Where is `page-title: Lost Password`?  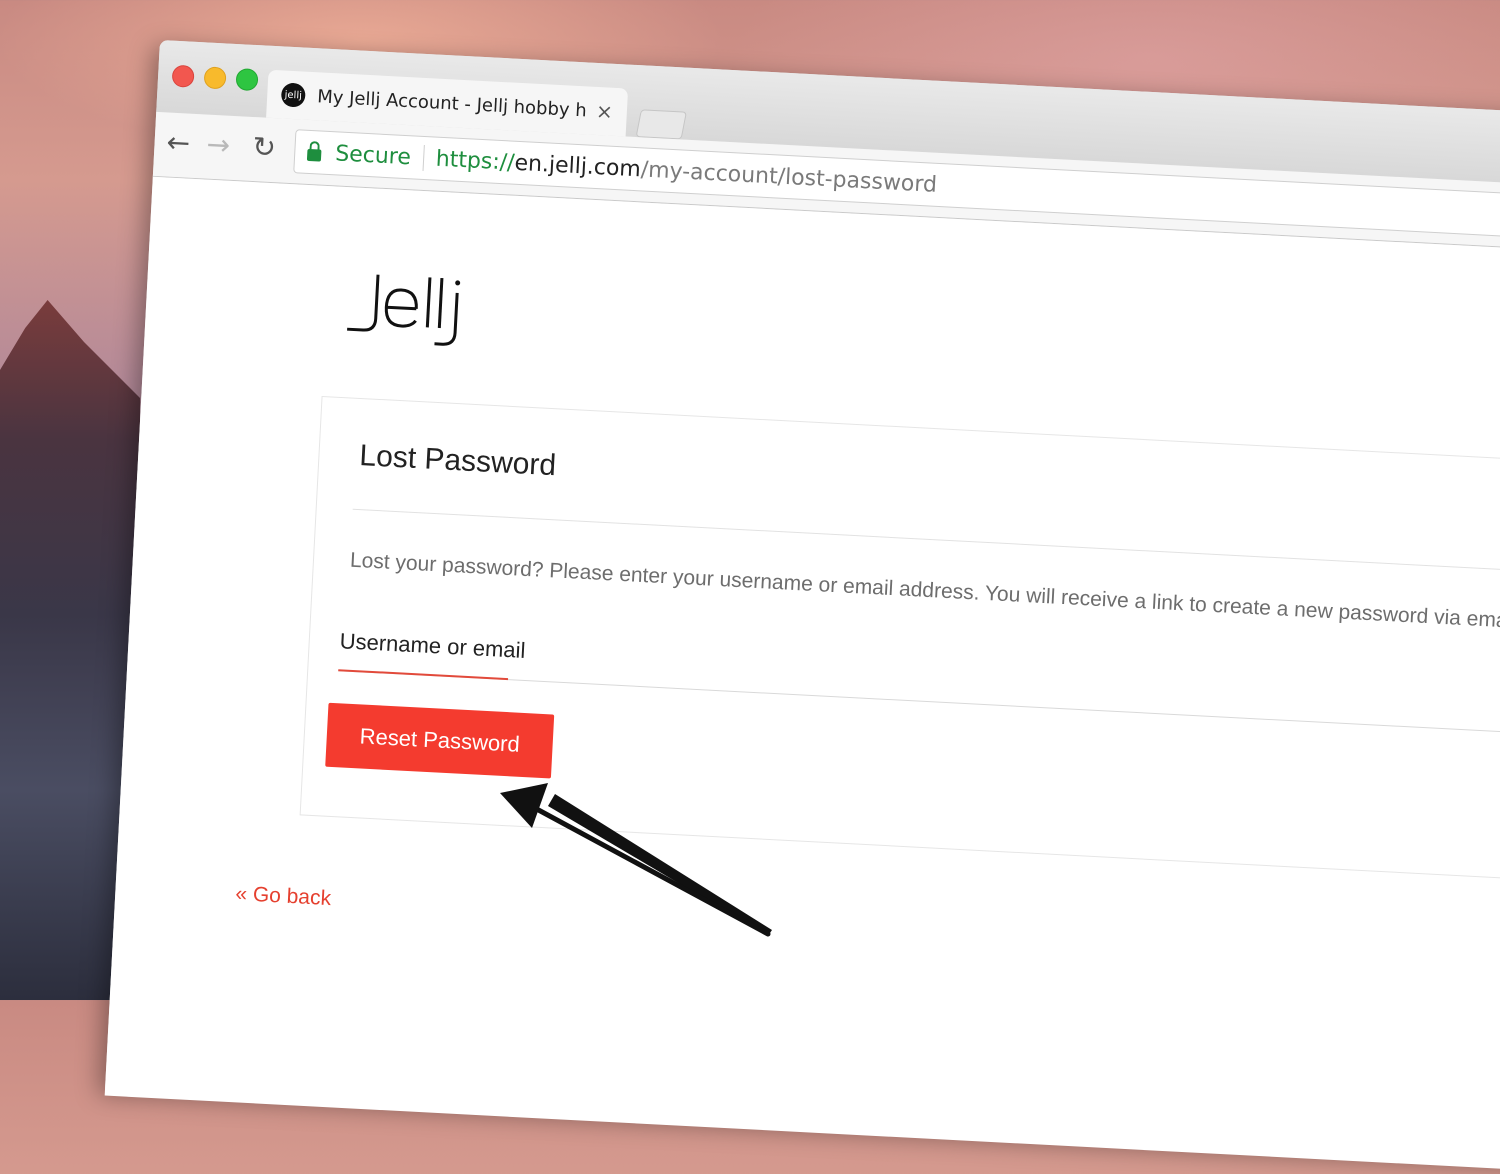
page-title: Lost Password is located at coordinates (457, 461).